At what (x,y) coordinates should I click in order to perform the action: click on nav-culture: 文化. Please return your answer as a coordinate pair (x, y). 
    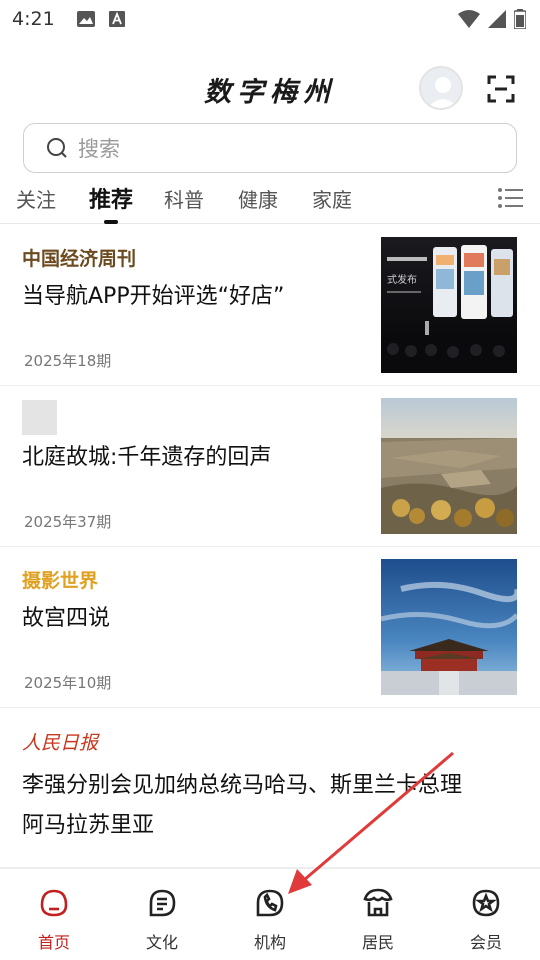
    Looking at the image, I should click on (162, 914).